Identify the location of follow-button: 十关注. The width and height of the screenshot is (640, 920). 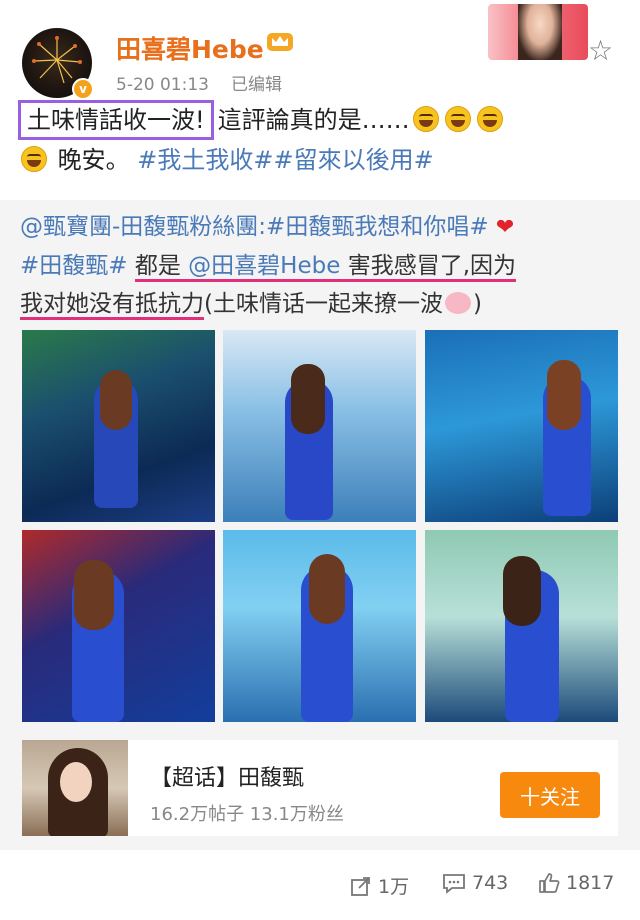
(550, 795).